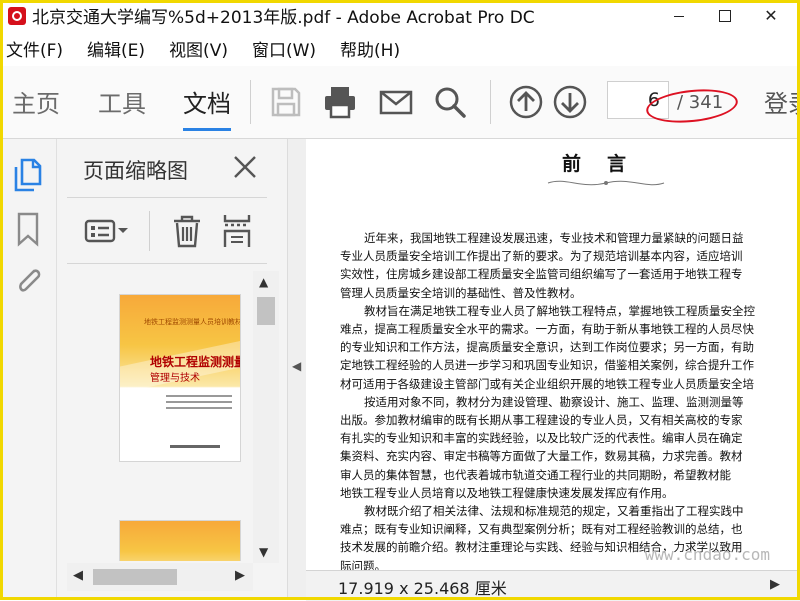 This screenshot has width=800, height=601. What do you see at coordinates (570, 102) in the screenshot?
I see `page-down-icon` at bounding box center [570, 102].